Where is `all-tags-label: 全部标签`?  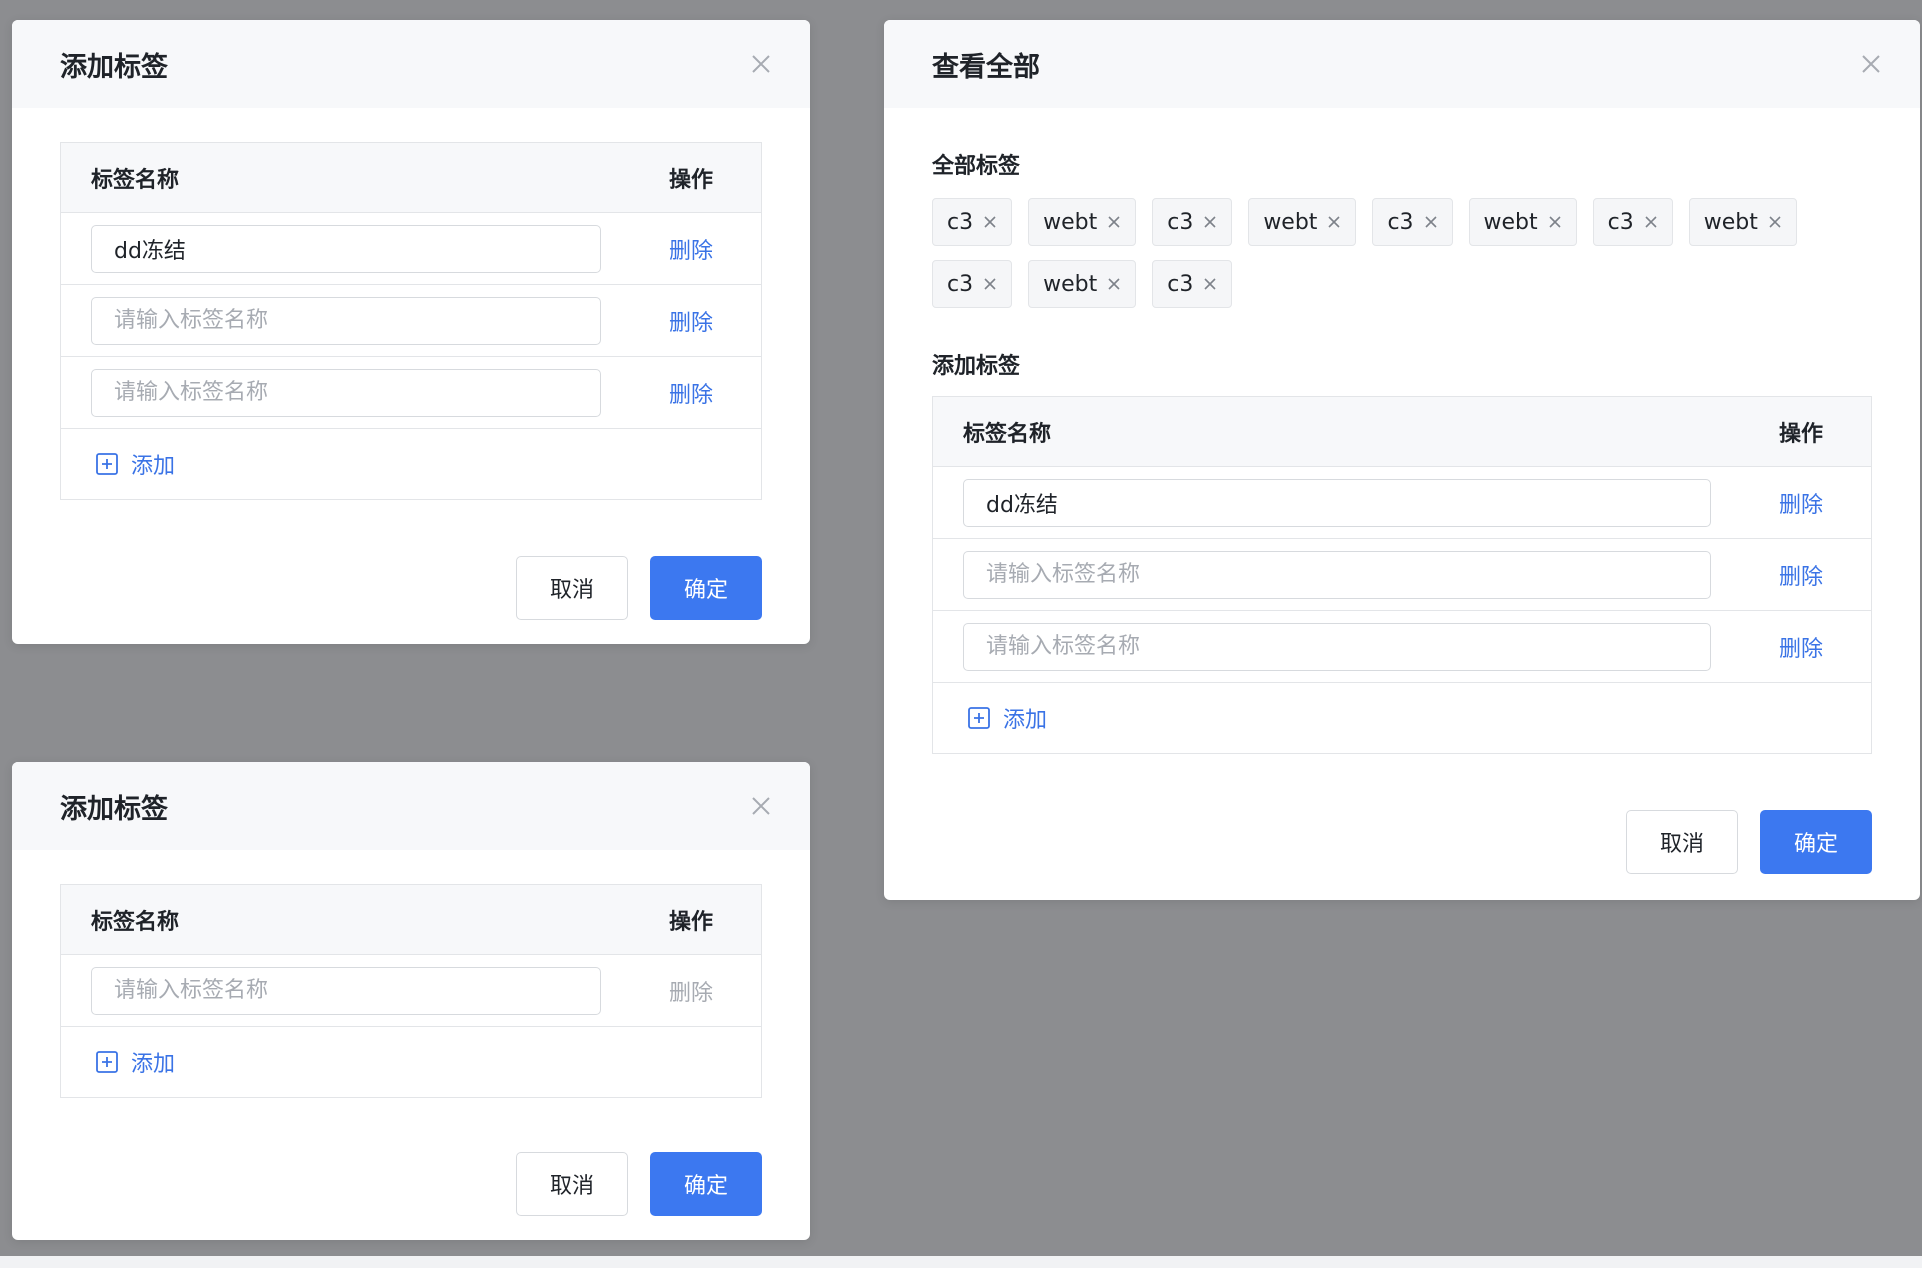 all-tags-label: 全部标签 is located at coordinates (976, 166).